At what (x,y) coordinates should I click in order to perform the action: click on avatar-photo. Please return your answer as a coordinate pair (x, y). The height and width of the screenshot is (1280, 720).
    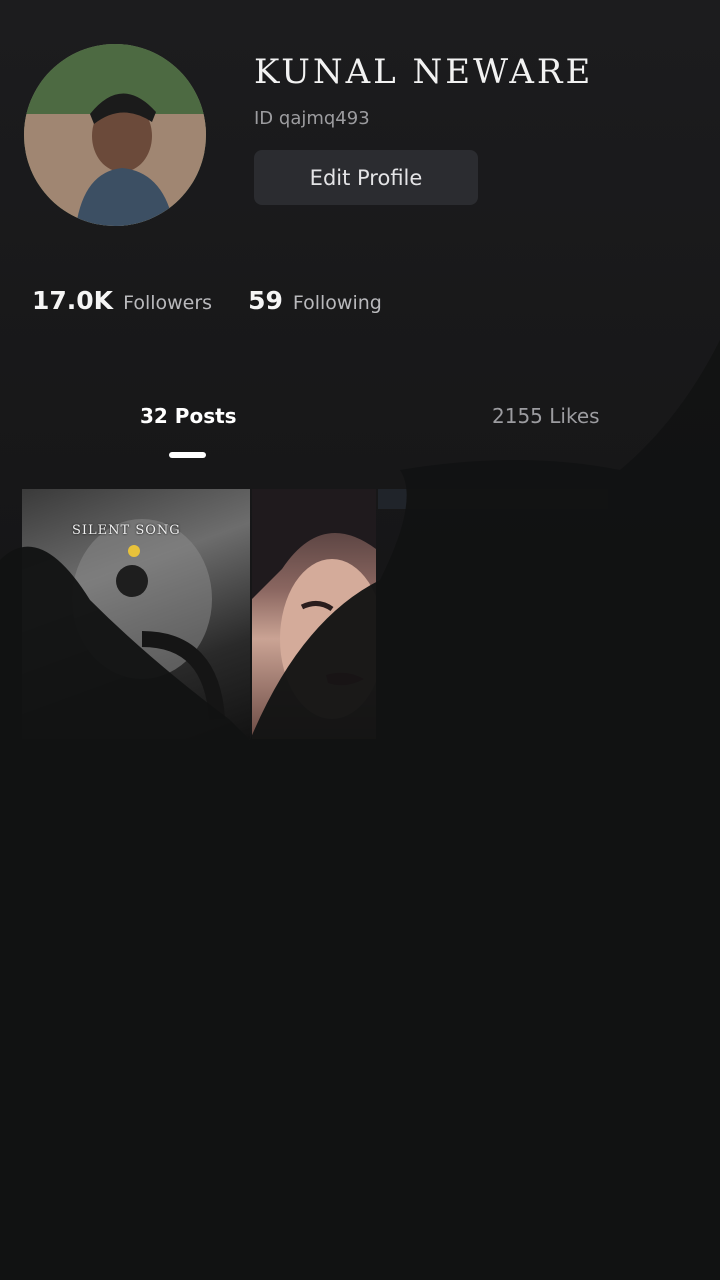
    Looking at the image, I should click on (115, 135).